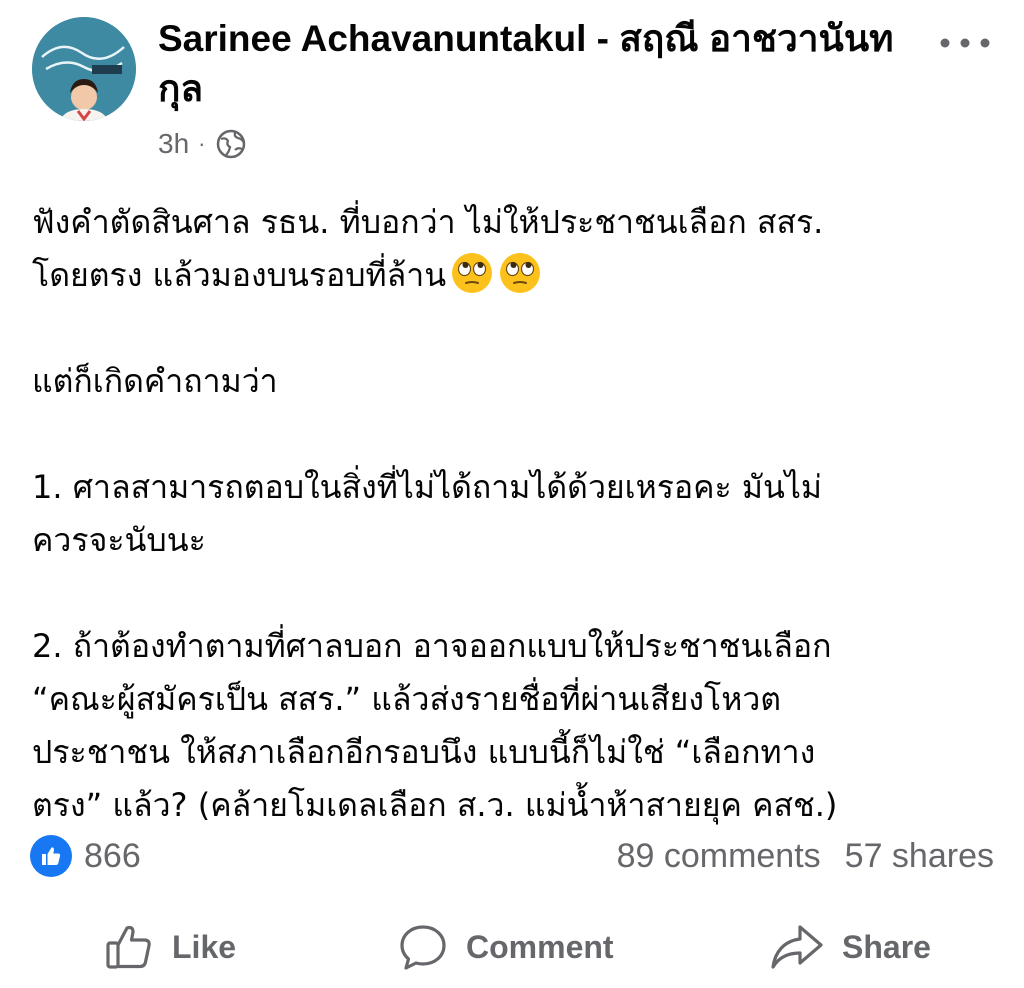 The image size is (1024, 988). I want to click on thumbs-up-icon, so click(128, 947).